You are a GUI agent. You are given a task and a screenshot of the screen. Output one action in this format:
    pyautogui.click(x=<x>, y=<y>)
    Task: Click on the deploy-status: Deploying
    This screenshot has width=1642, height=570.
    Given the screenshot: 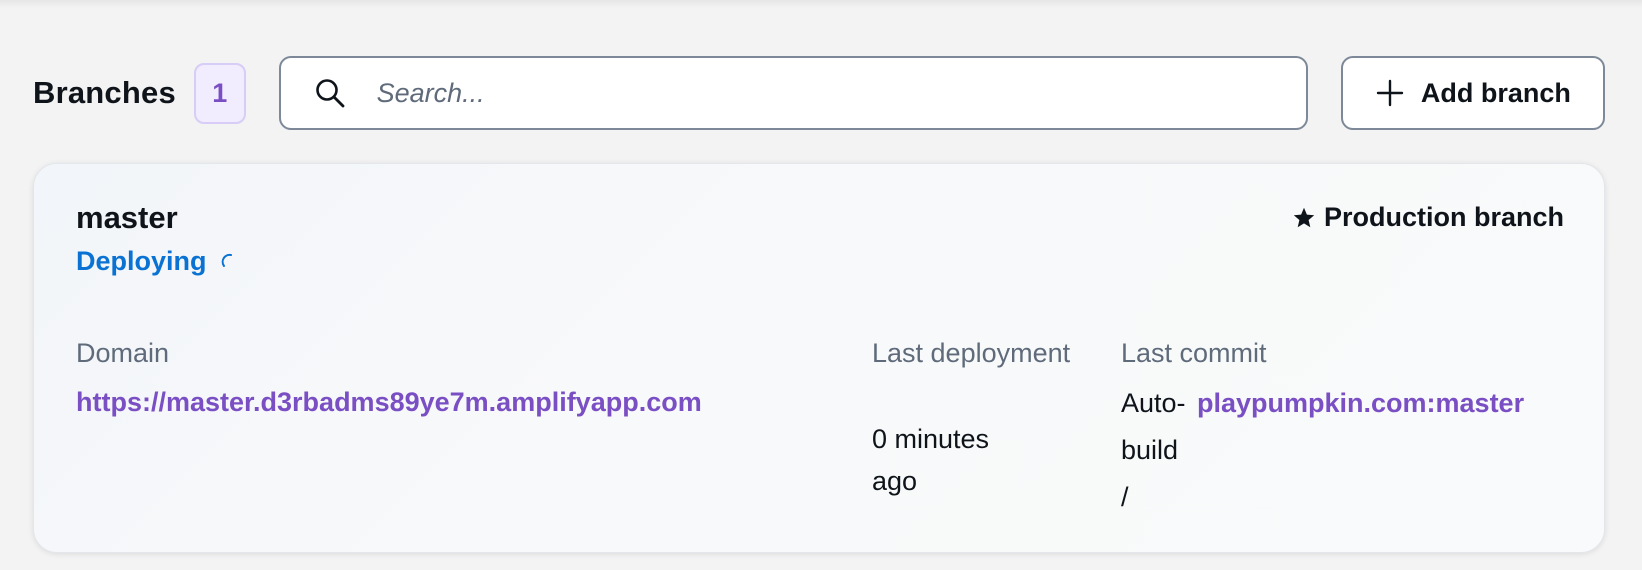 What is the action you would take?
    pyautogui.click(x=155, y=261)
    